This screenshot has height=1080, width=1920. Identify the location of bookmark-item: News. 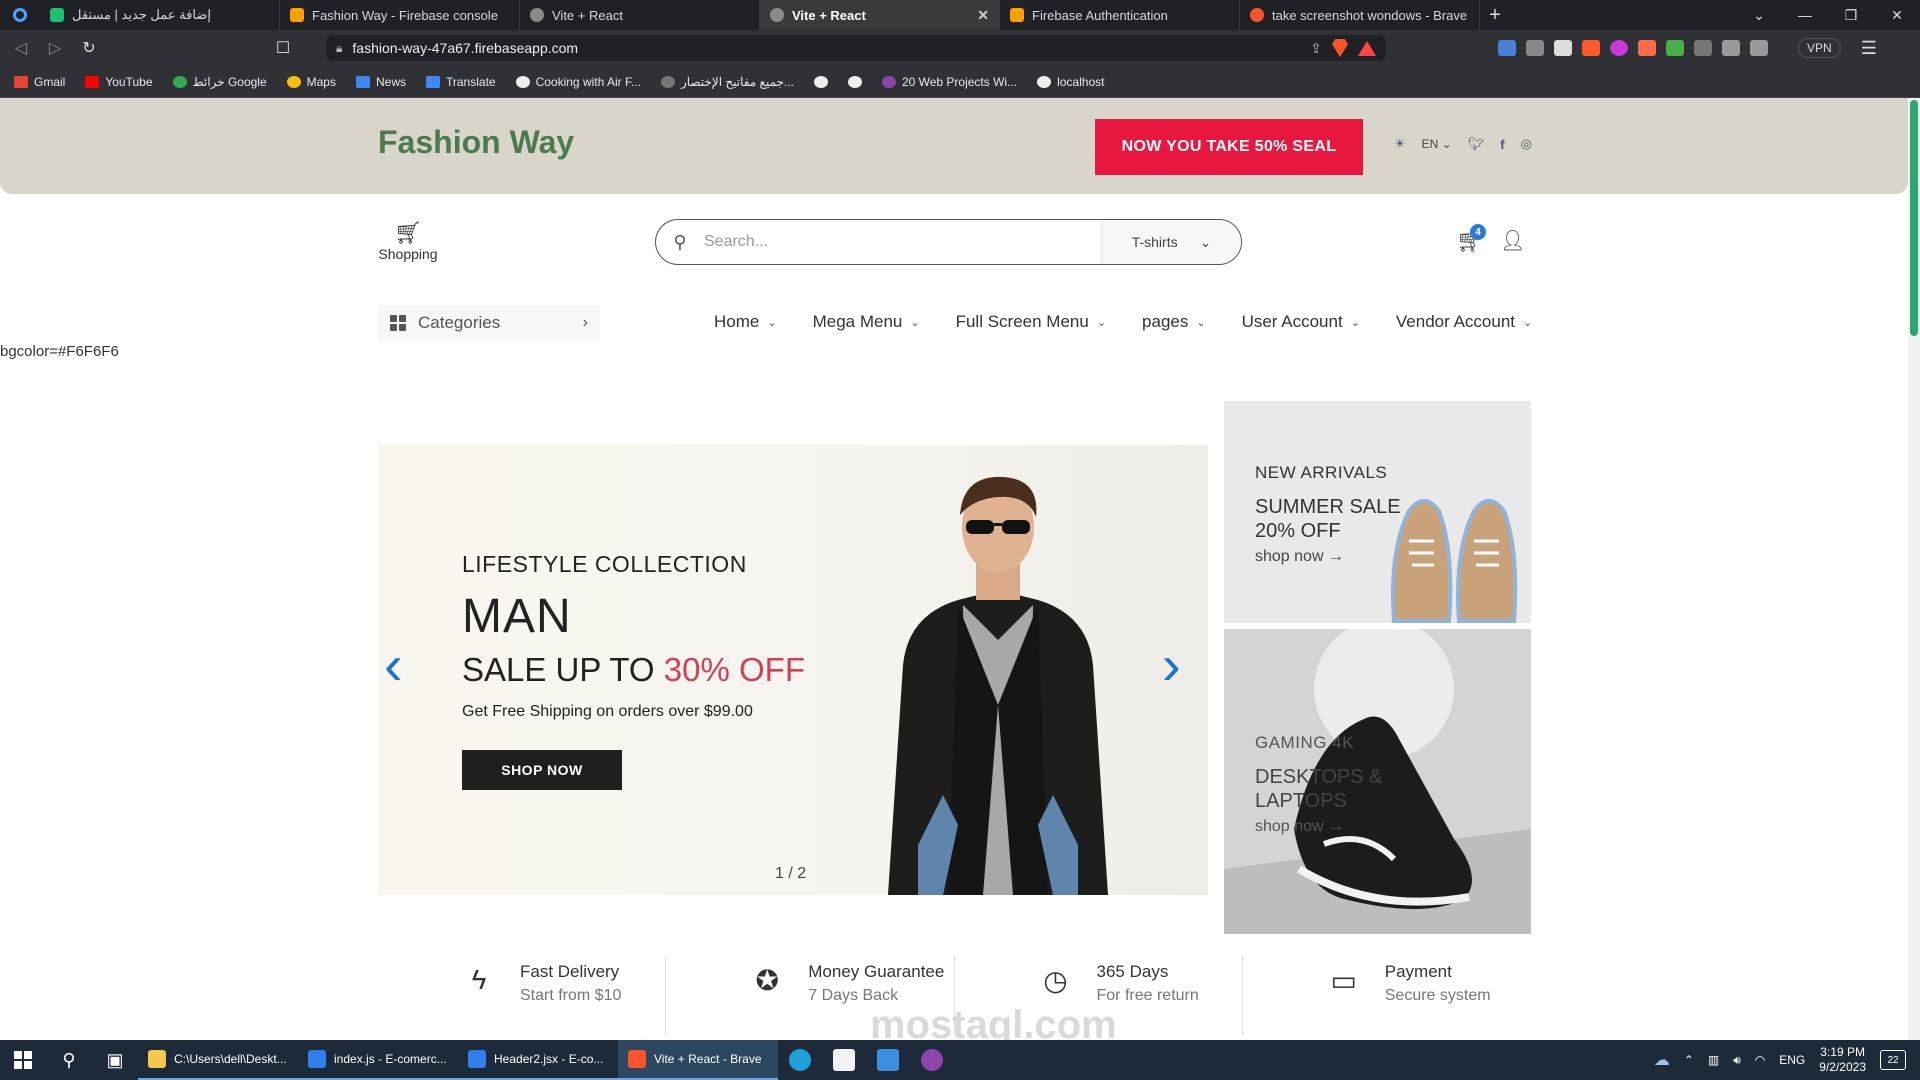
(380, 81).